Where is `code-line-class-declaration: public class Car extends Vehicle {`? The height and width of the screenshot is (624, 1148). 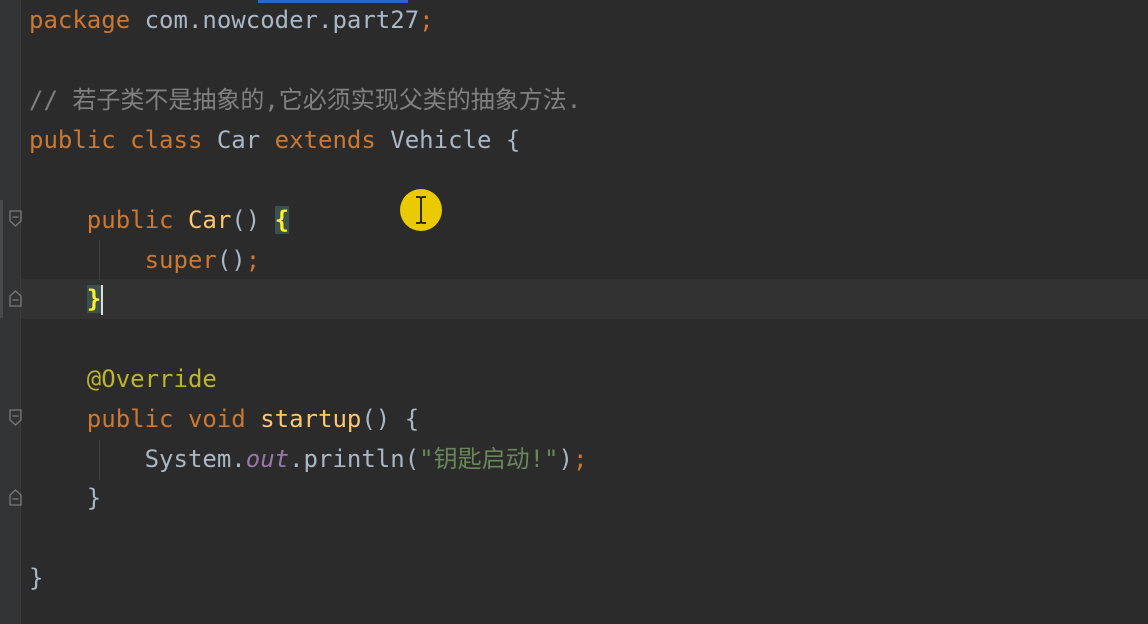
code-line-class-declaration: public class Car extends Vehicle { is located at coordinates (274, 140).